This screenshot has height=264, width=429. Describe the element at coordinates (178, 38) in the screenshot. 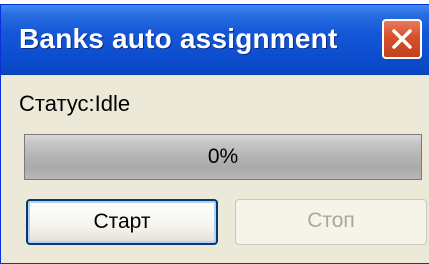

I see `window-title: Banks auto assignment` at that location.